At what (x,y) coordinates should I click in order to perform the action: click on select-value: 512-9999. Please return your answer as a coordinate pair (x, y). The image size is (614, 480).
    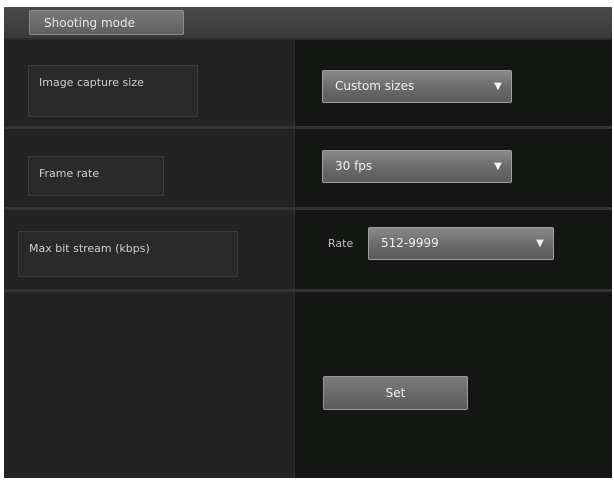
    Looking at the image, I should click on (410, 243).